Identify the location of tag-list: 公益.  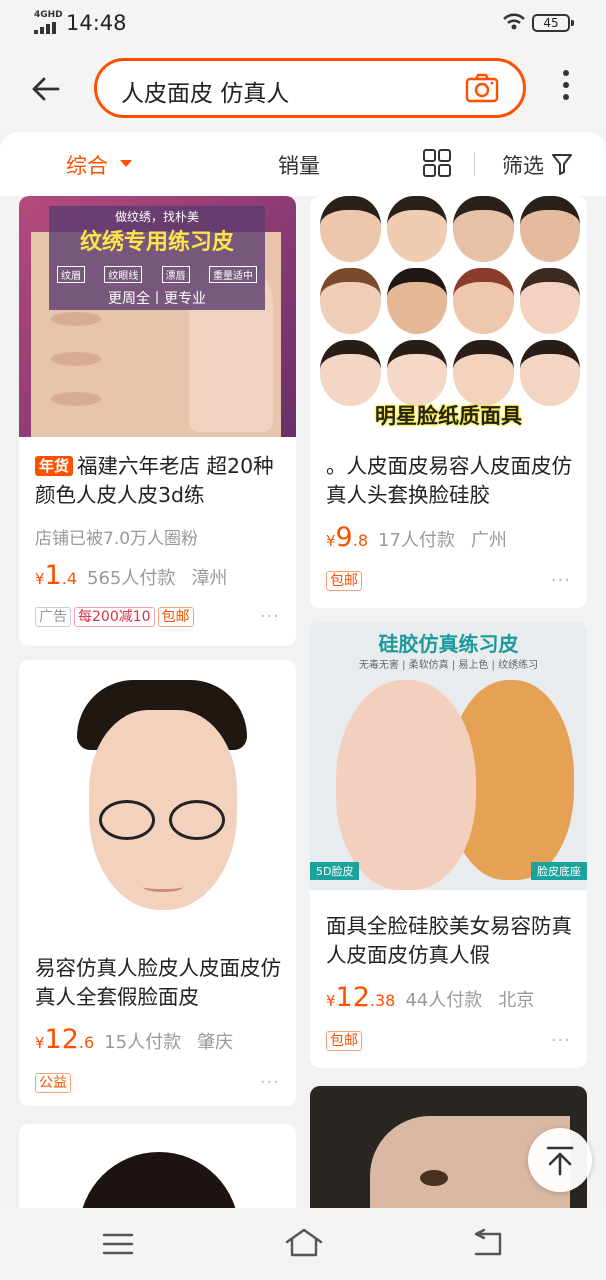
(54, 1082).